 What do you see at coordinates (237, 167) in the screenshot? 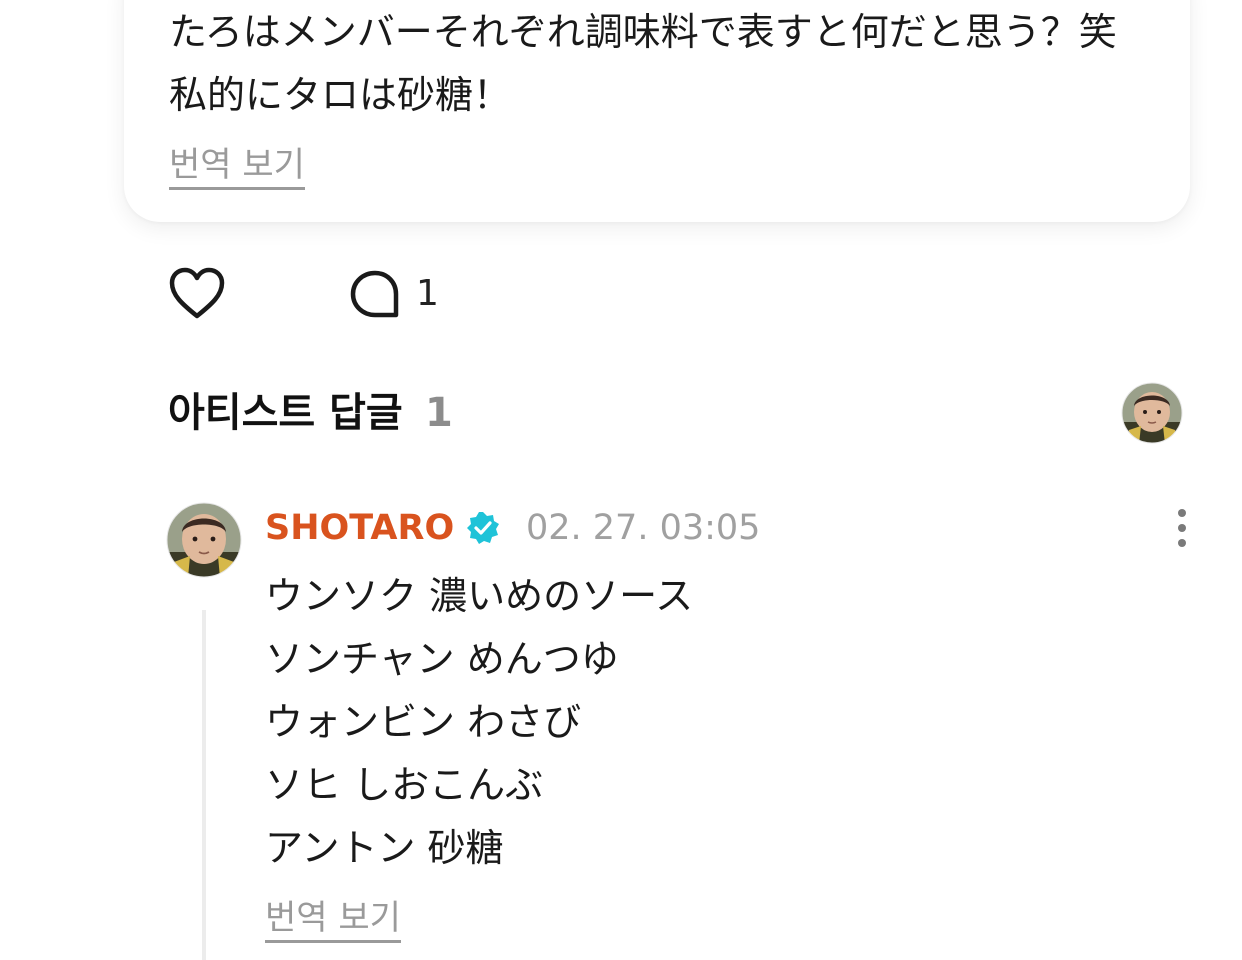
I see `post-translate-link: 번역 보기` at bounding box center [237, 167].